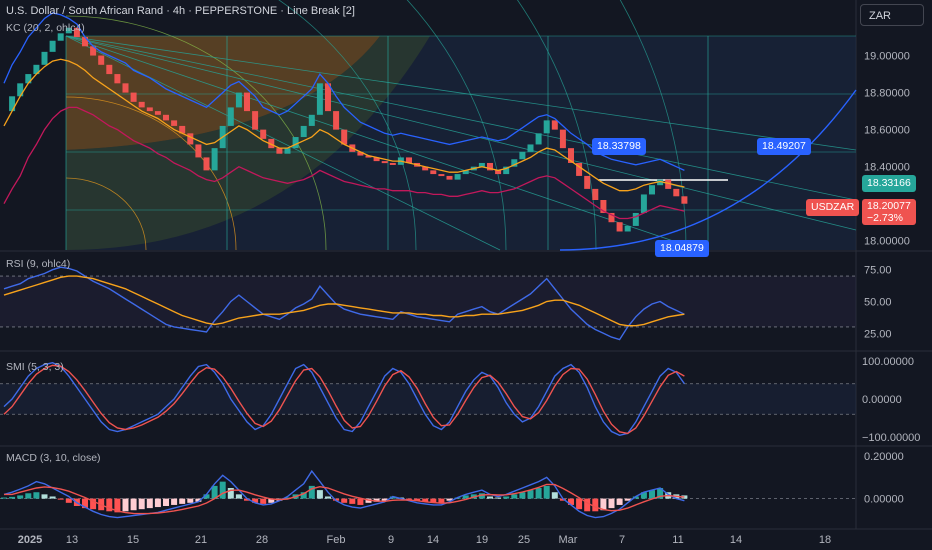 Image resolution: width=932 pixels, height=550 pixels. Describe the element at coordinates (887, 131) in the screenshot. I see `price-tick: 18.60000` at that location.